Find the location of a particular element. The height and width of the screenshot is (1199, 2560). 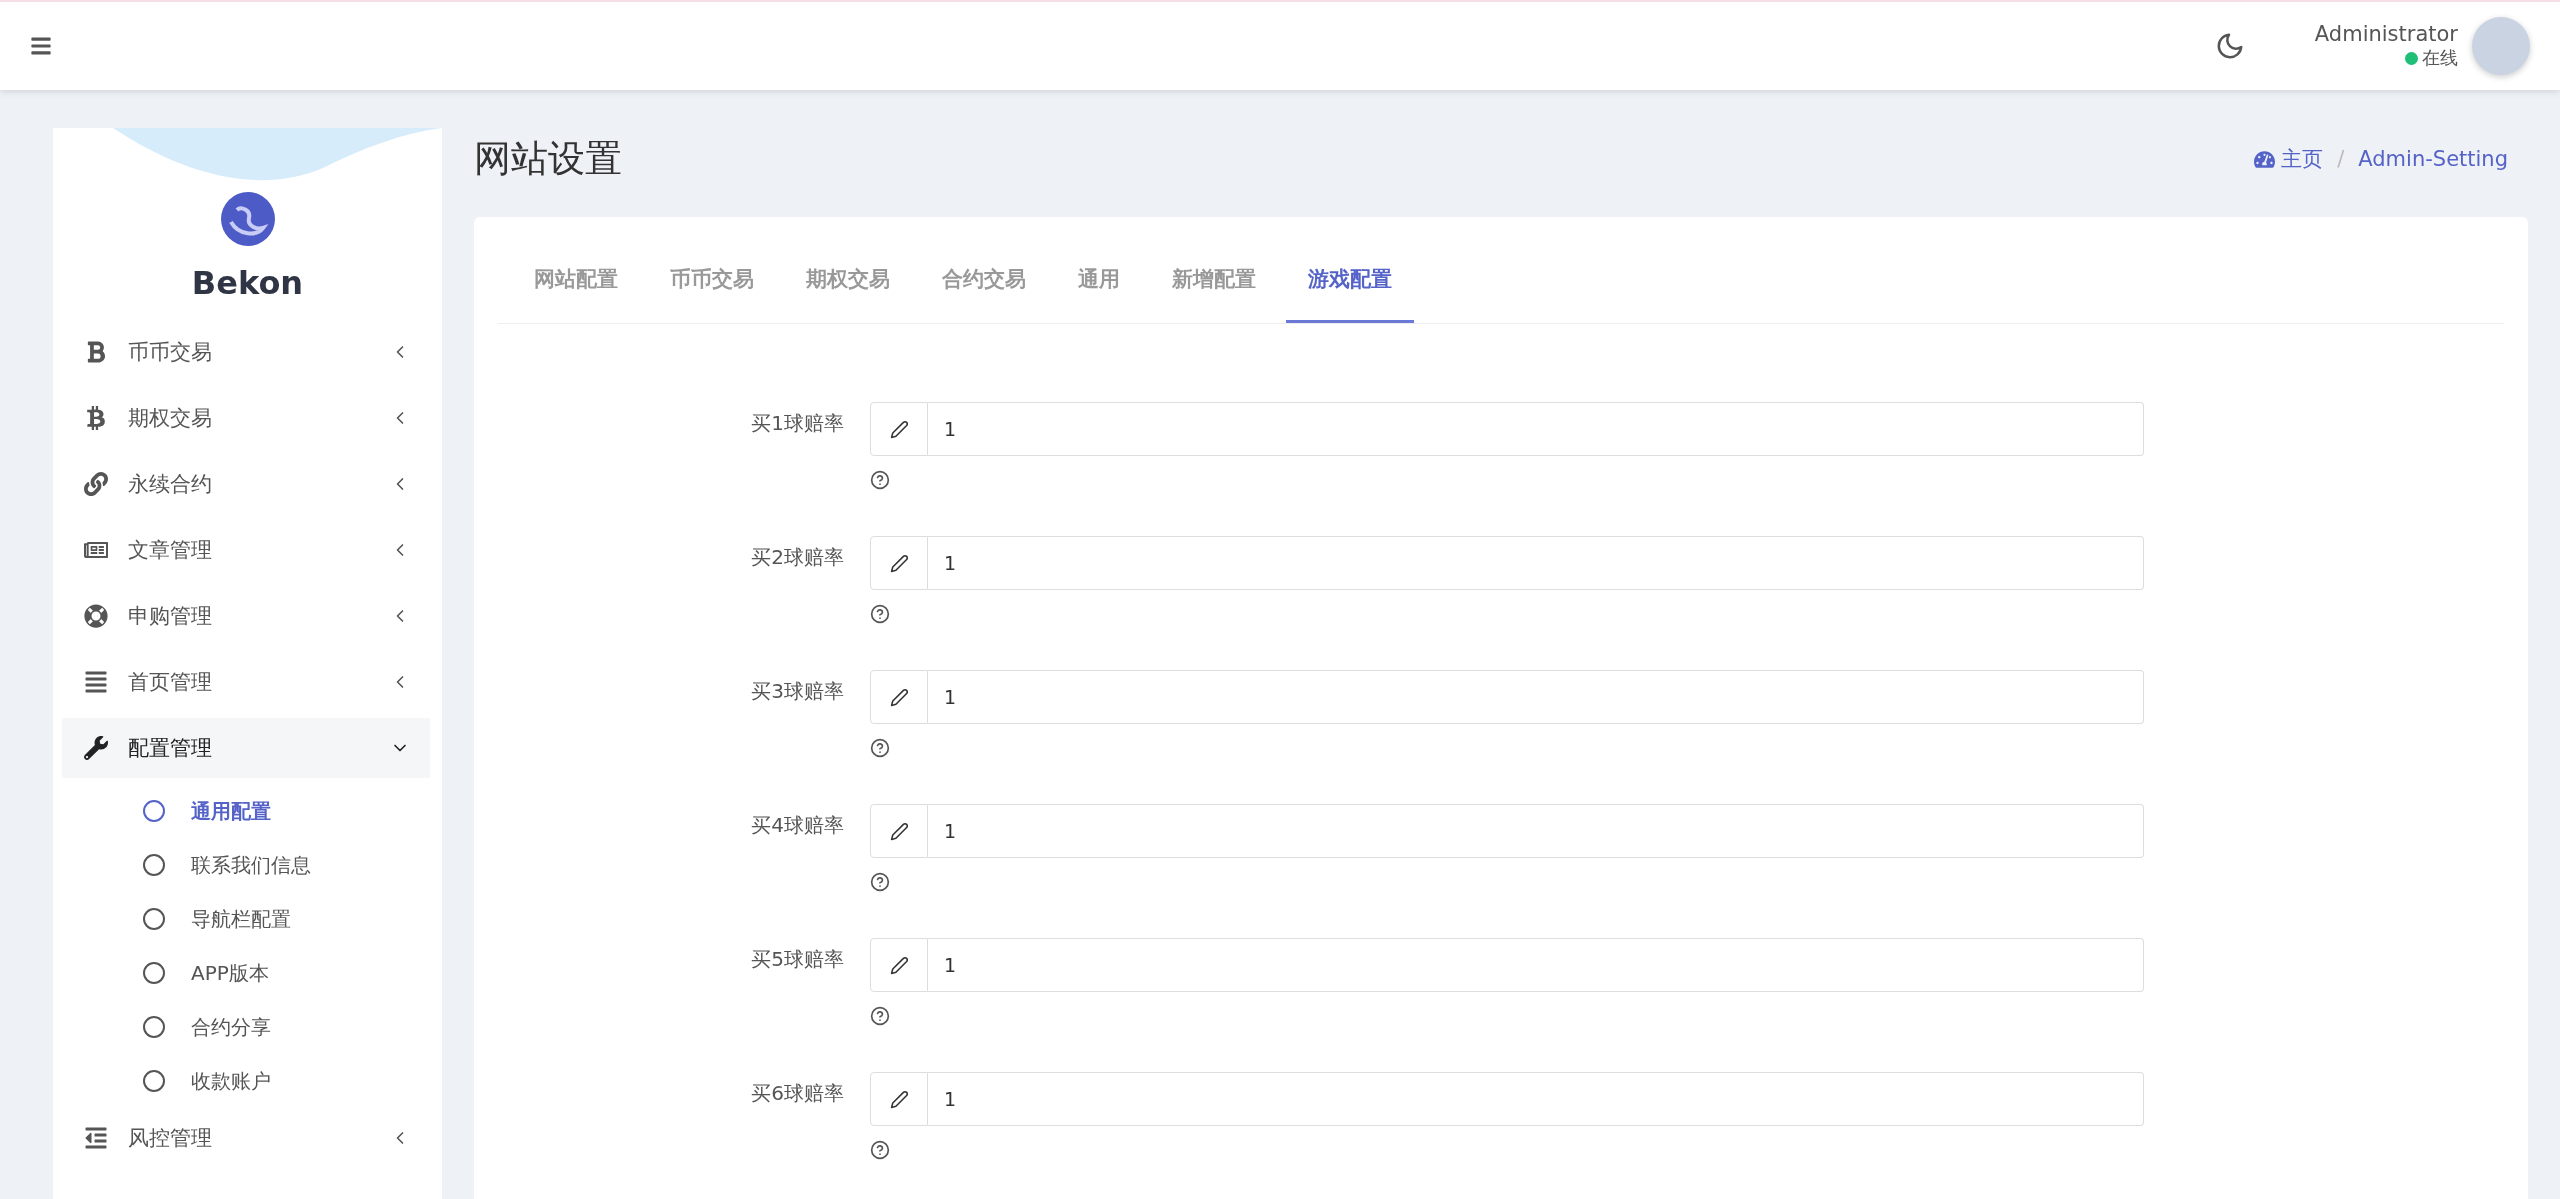

link-icon is located at coordinates (96, 484).